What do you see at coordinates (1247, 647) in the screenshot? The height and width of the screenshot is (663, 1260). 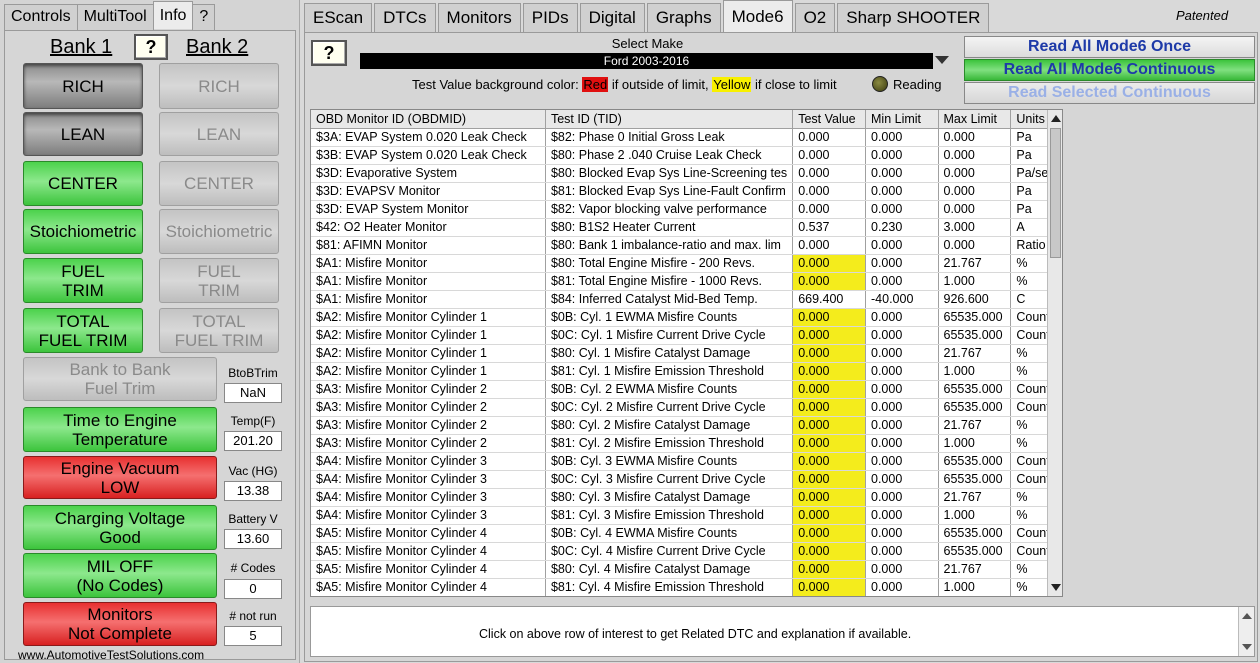 I see `info-scroll-down-icon` at bounding box center [1247, 647].